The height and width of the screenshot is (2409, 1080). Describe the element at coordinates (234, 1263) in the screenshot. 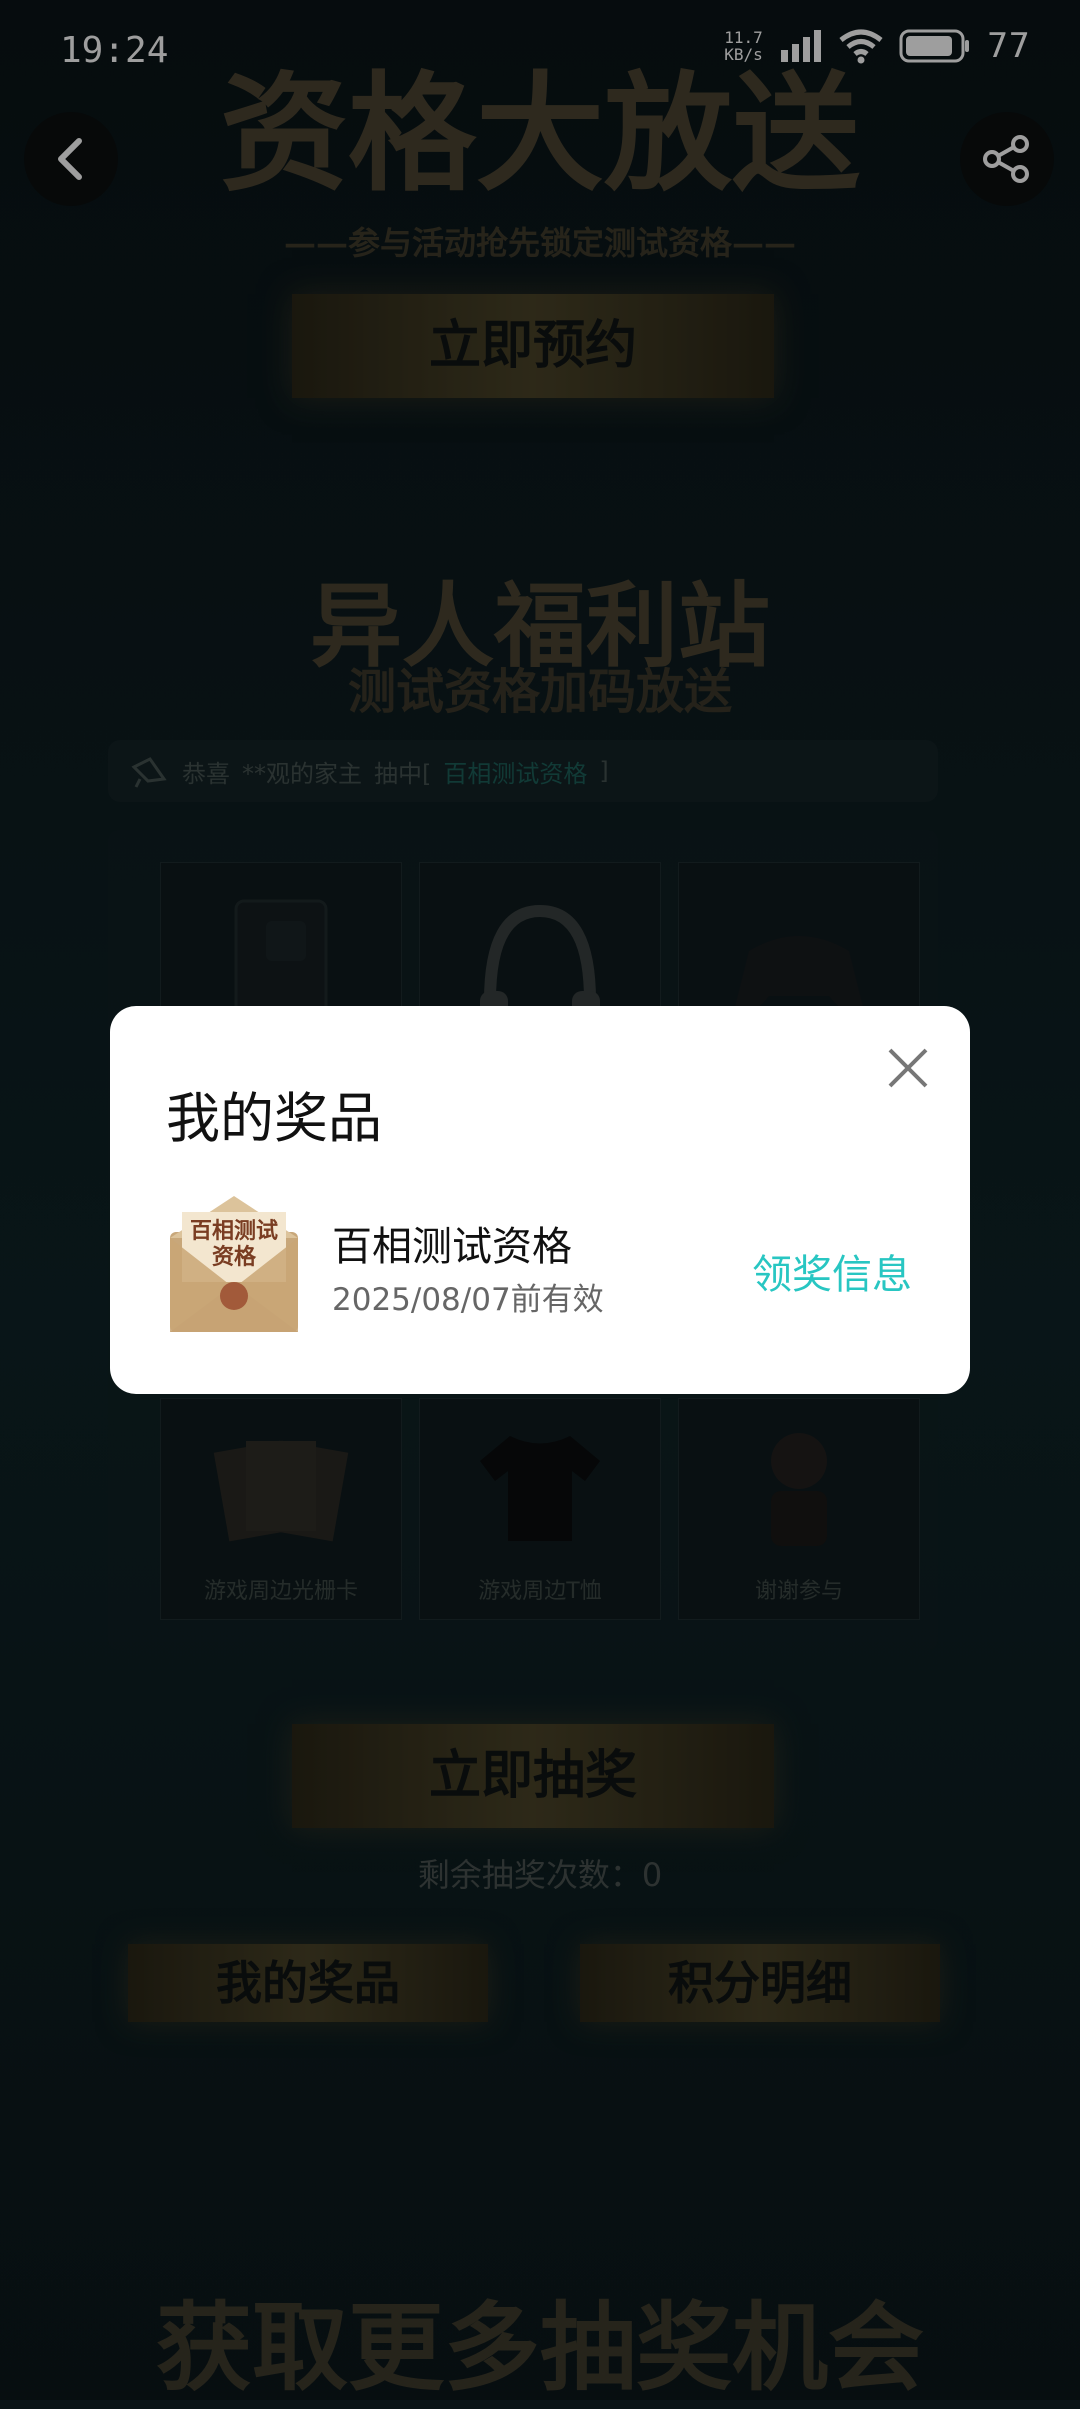

I see `prize-envelope-image: 百相测试 资格` at that location.